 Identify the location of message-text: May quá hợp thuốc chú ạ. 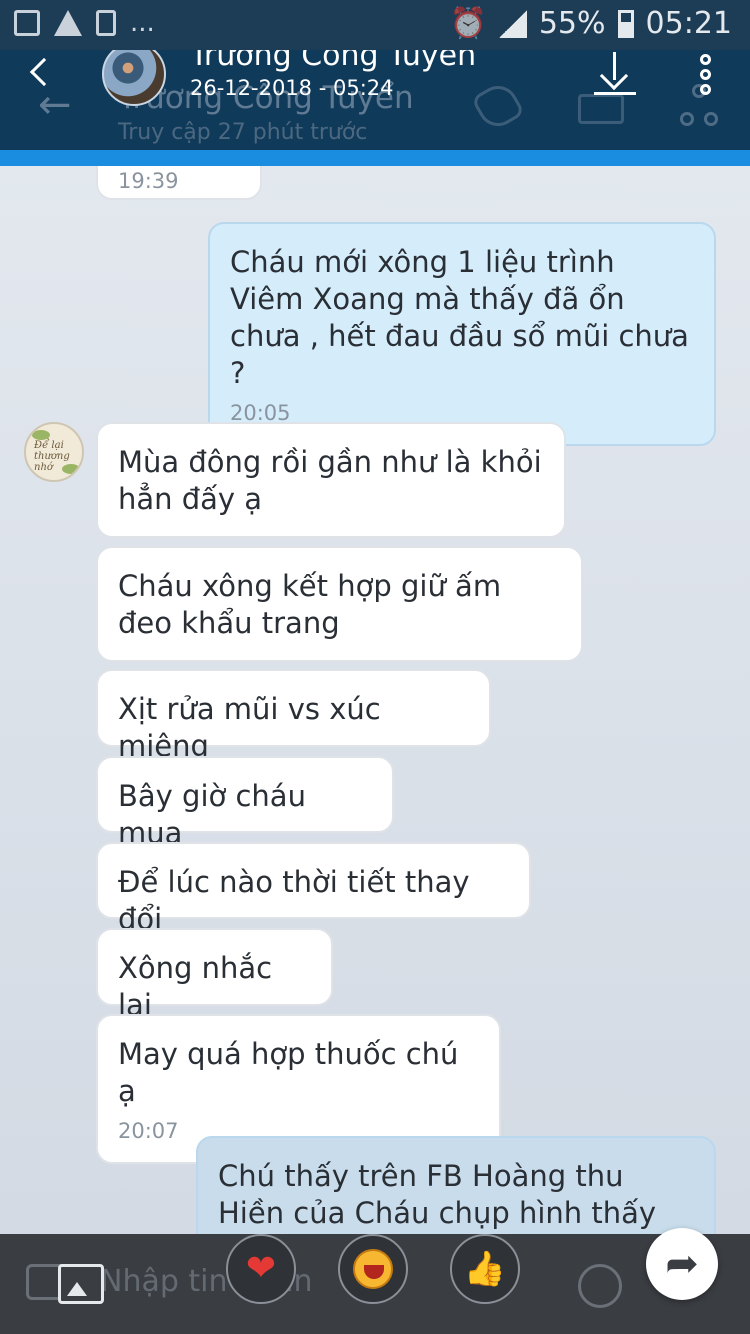
(288, 1072).